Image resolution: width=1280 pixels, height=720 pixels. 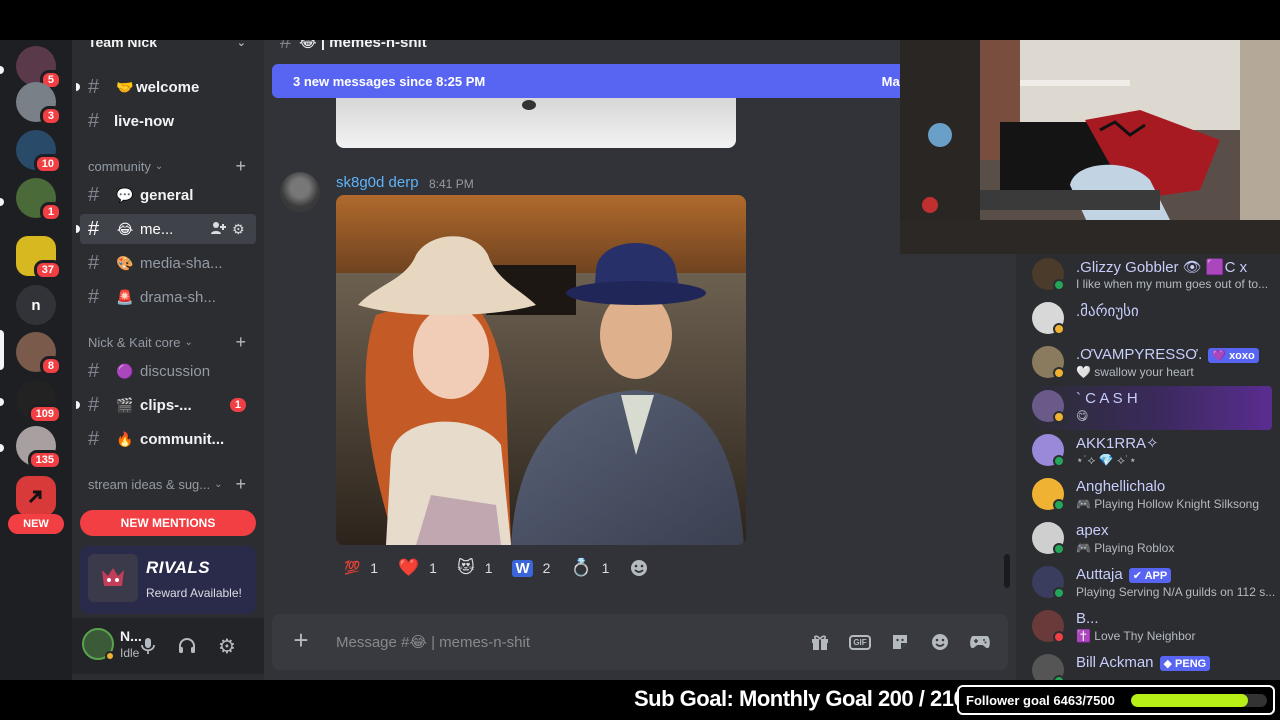 I want to click on new-servers-pill: NEW, so click(x=36, y=524).